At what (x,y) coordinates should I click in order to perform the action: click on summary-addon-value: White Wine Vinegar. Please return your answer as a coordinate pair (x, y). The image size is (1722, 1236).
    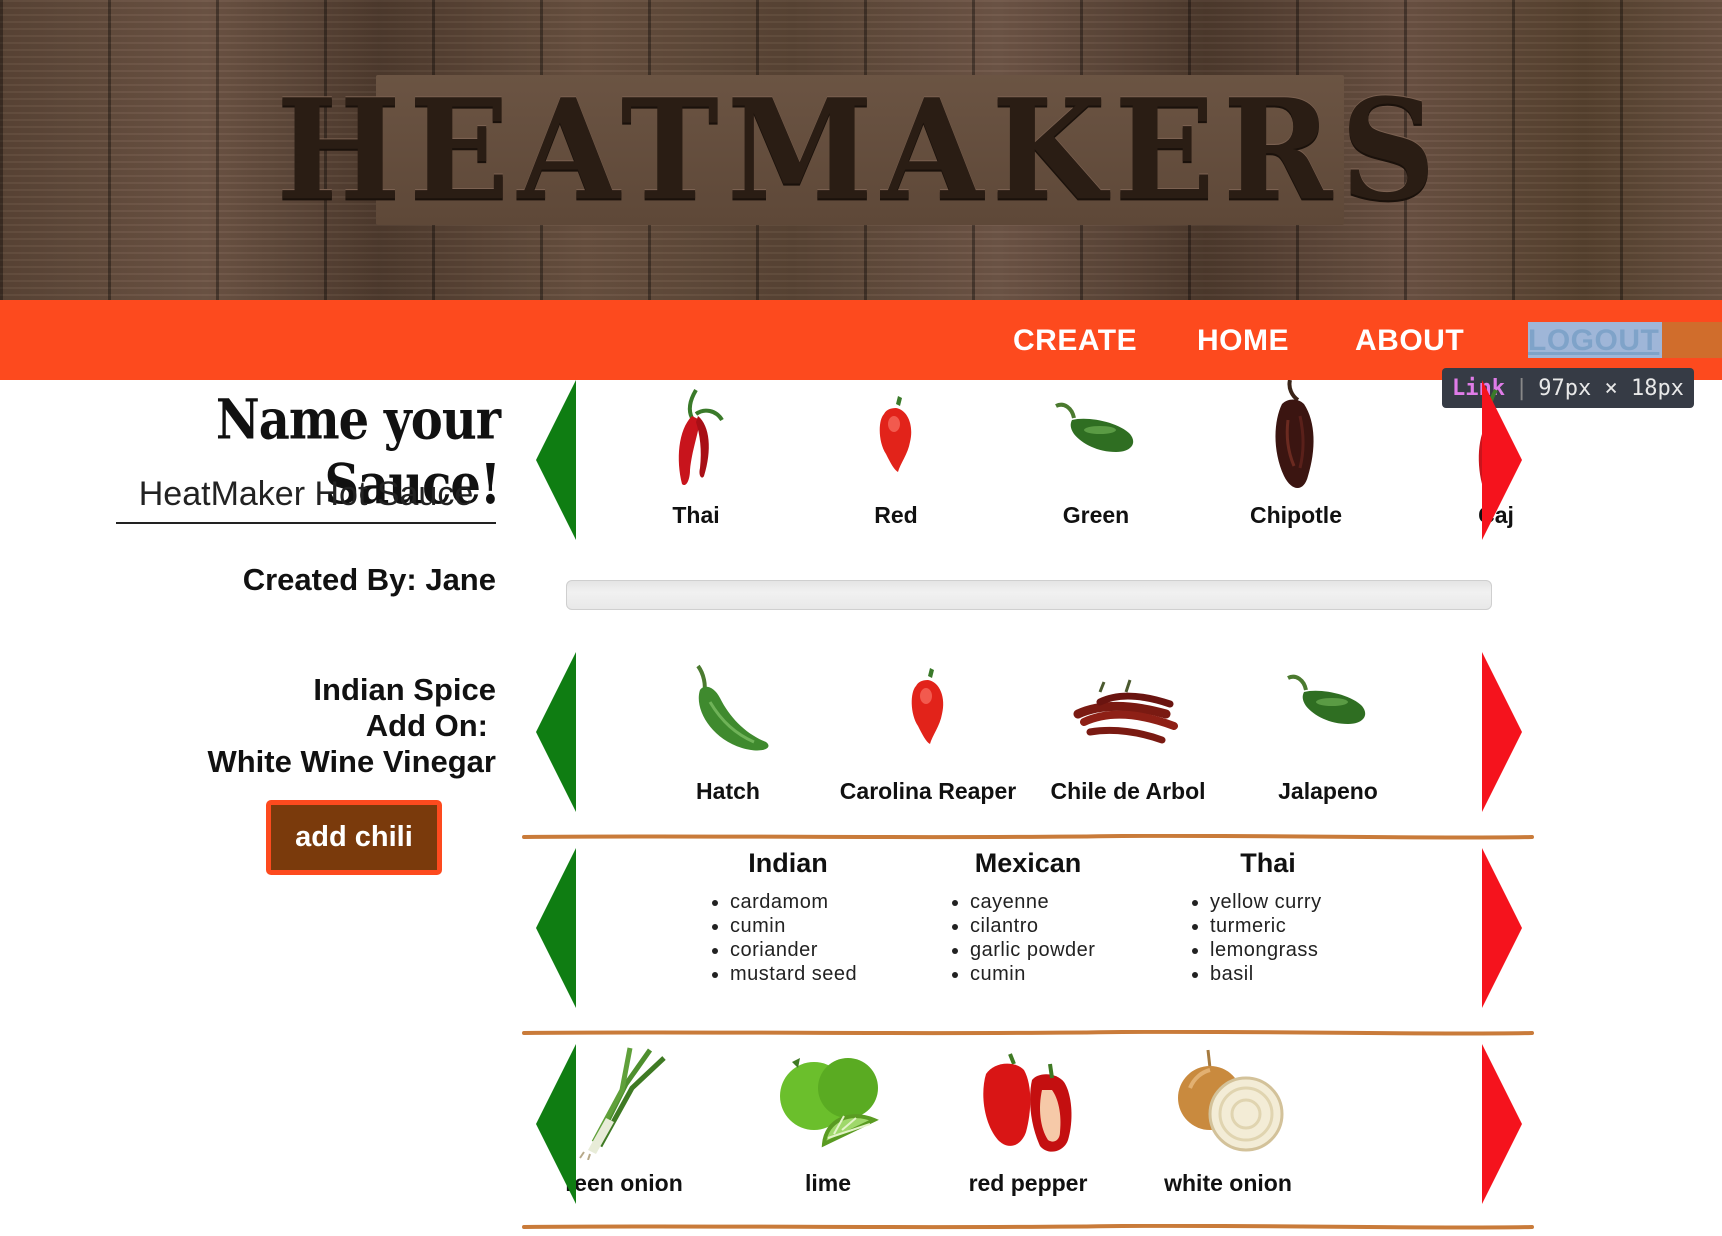
    Looking at the image, I should click on (351, 761).